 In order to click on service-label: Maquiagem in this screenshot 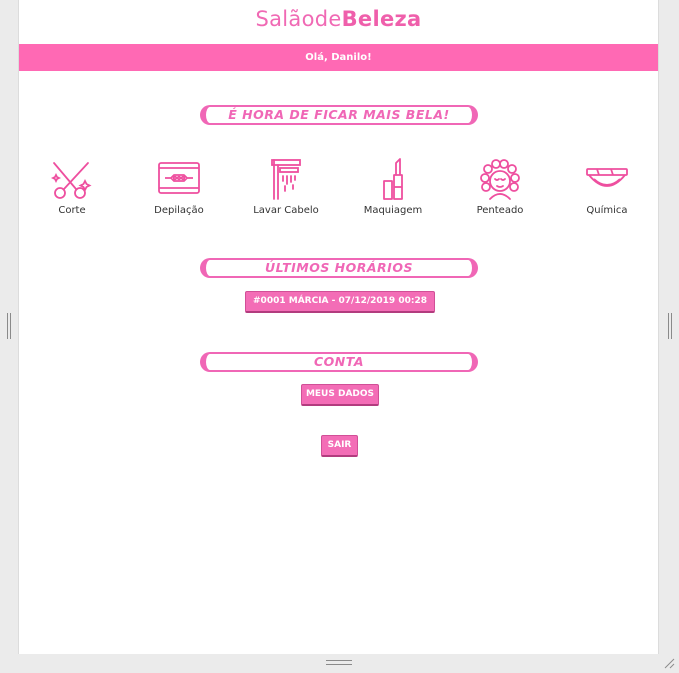, I will do `click(393, 210)`.